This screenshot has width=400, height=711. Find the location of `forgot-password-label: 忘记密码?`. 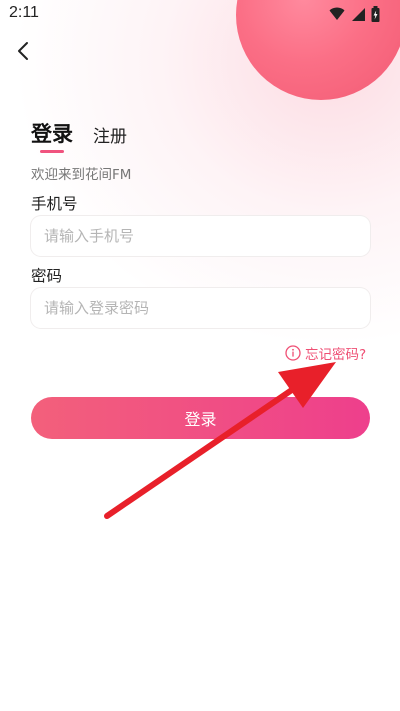

forgot-password-label: 忘记密码? is located at coordinates (336, 355).